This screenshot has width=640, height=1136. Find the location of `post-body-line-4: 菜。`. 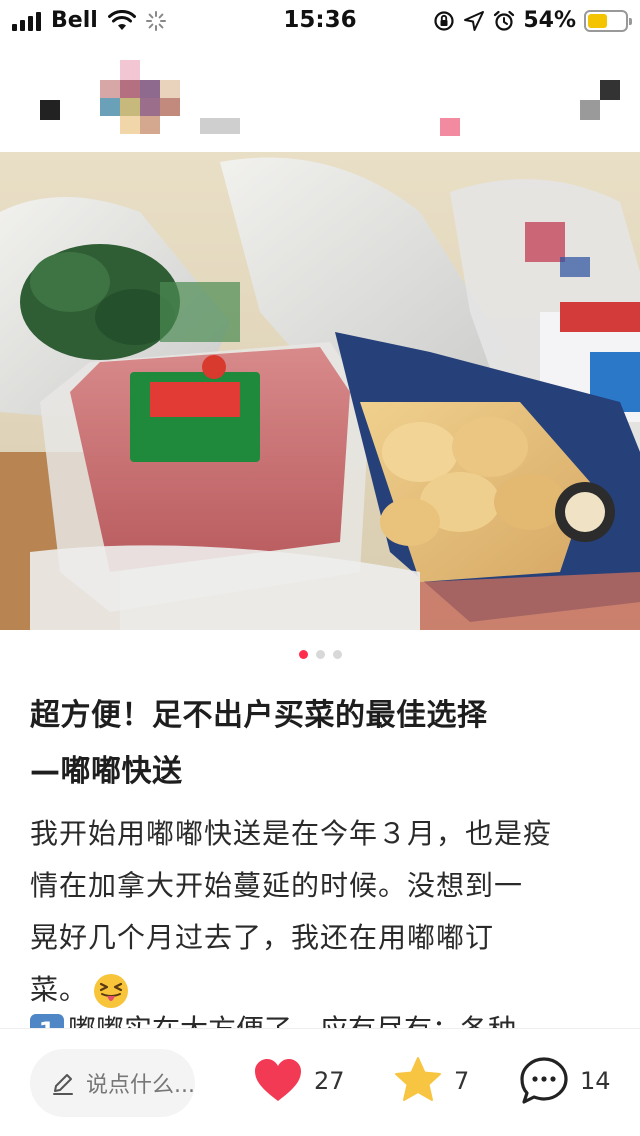

post-body-line-4: 菜。 is located at coordinates (325, 990).